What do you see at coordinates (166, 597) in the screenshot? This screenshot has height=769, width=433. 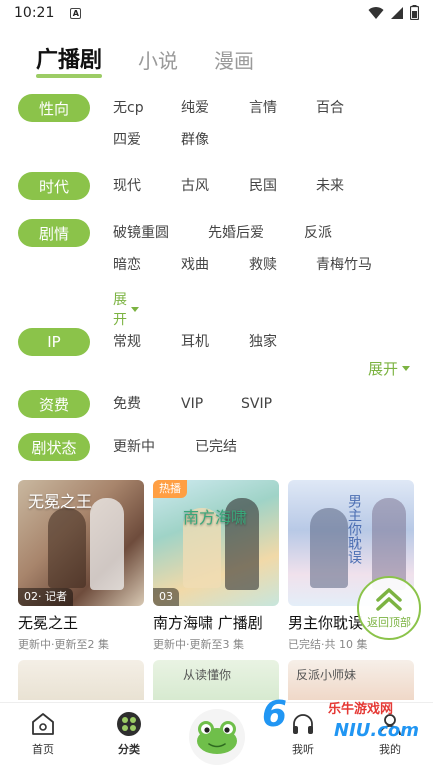 I see `episode-badge: 03` at bounding box center [166, 597].